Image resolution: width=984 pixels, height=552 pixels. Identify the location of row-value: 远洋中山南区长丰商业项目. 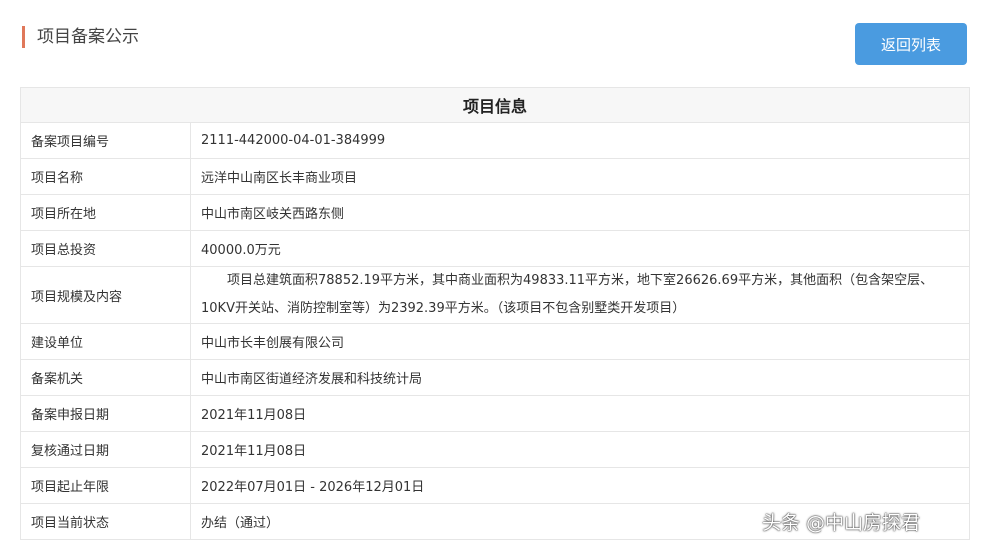
(580, 176).